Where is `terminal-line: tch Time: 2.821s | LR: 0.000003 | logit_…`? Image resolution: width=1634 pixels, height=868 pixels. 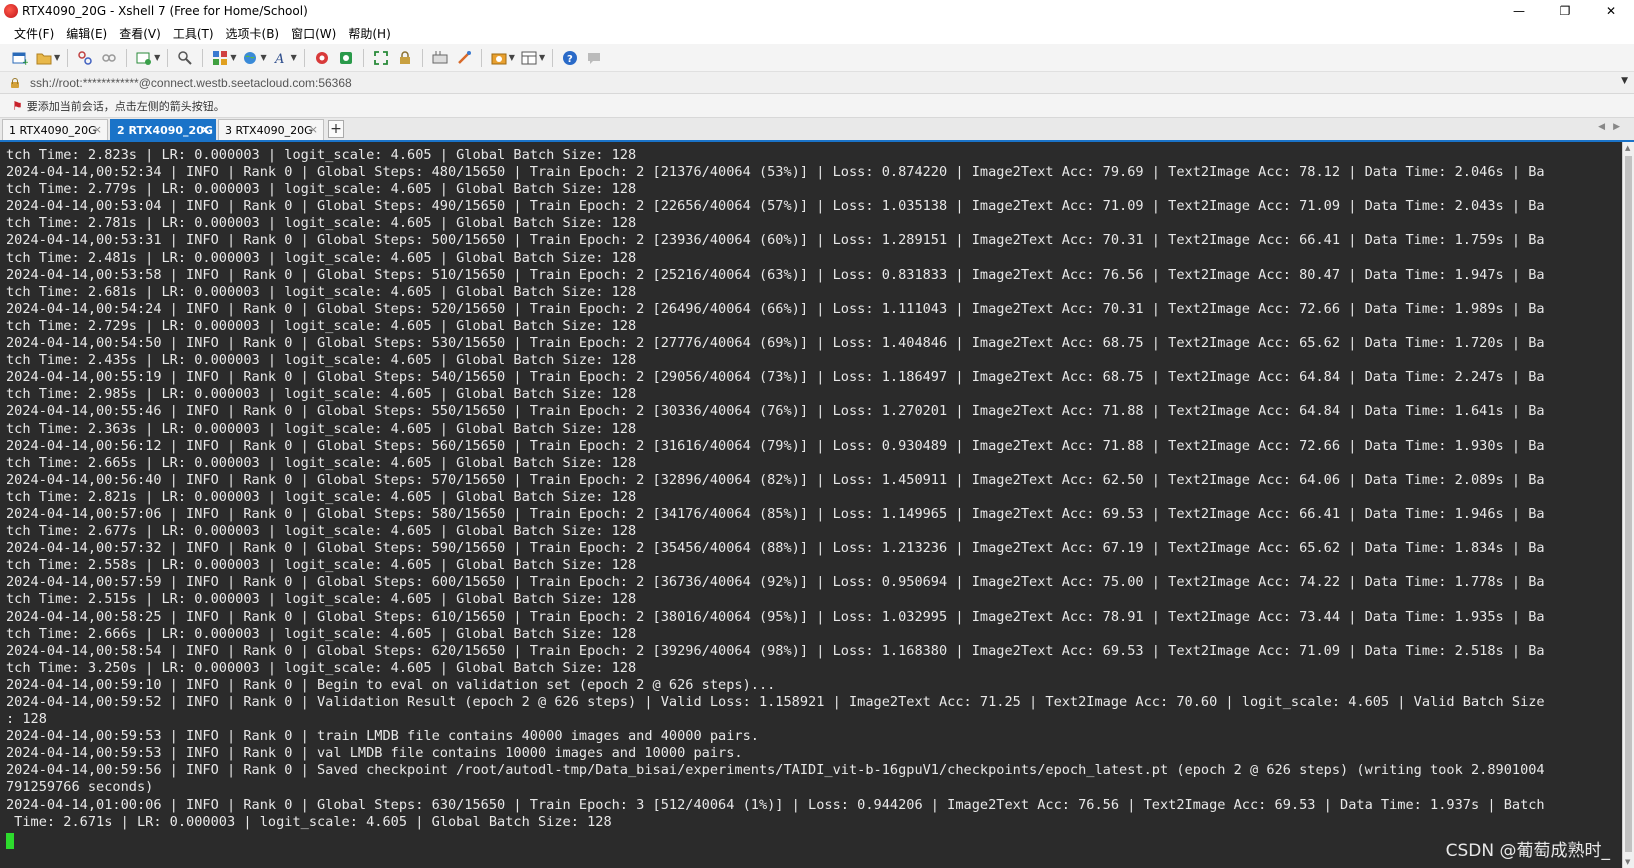 terminal-line: tch Time: 2.821s | LR: 0.000003 | logit_… is located at coordinates (321, 496).